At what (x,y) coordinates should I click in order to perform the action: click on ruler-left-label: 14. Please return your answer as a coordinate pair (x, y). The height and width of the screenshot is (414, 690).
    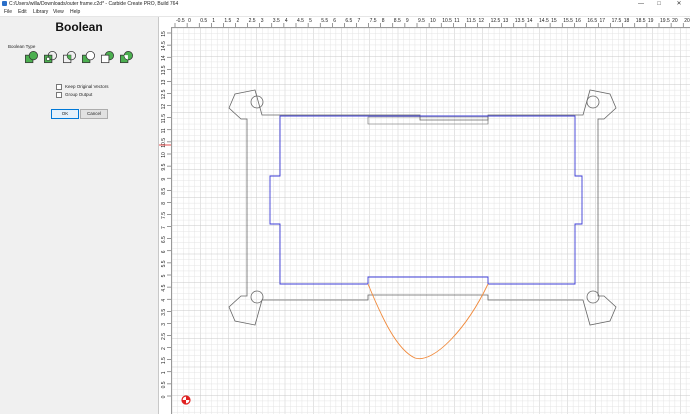
    Looking at the image, I should click on (164, 58).